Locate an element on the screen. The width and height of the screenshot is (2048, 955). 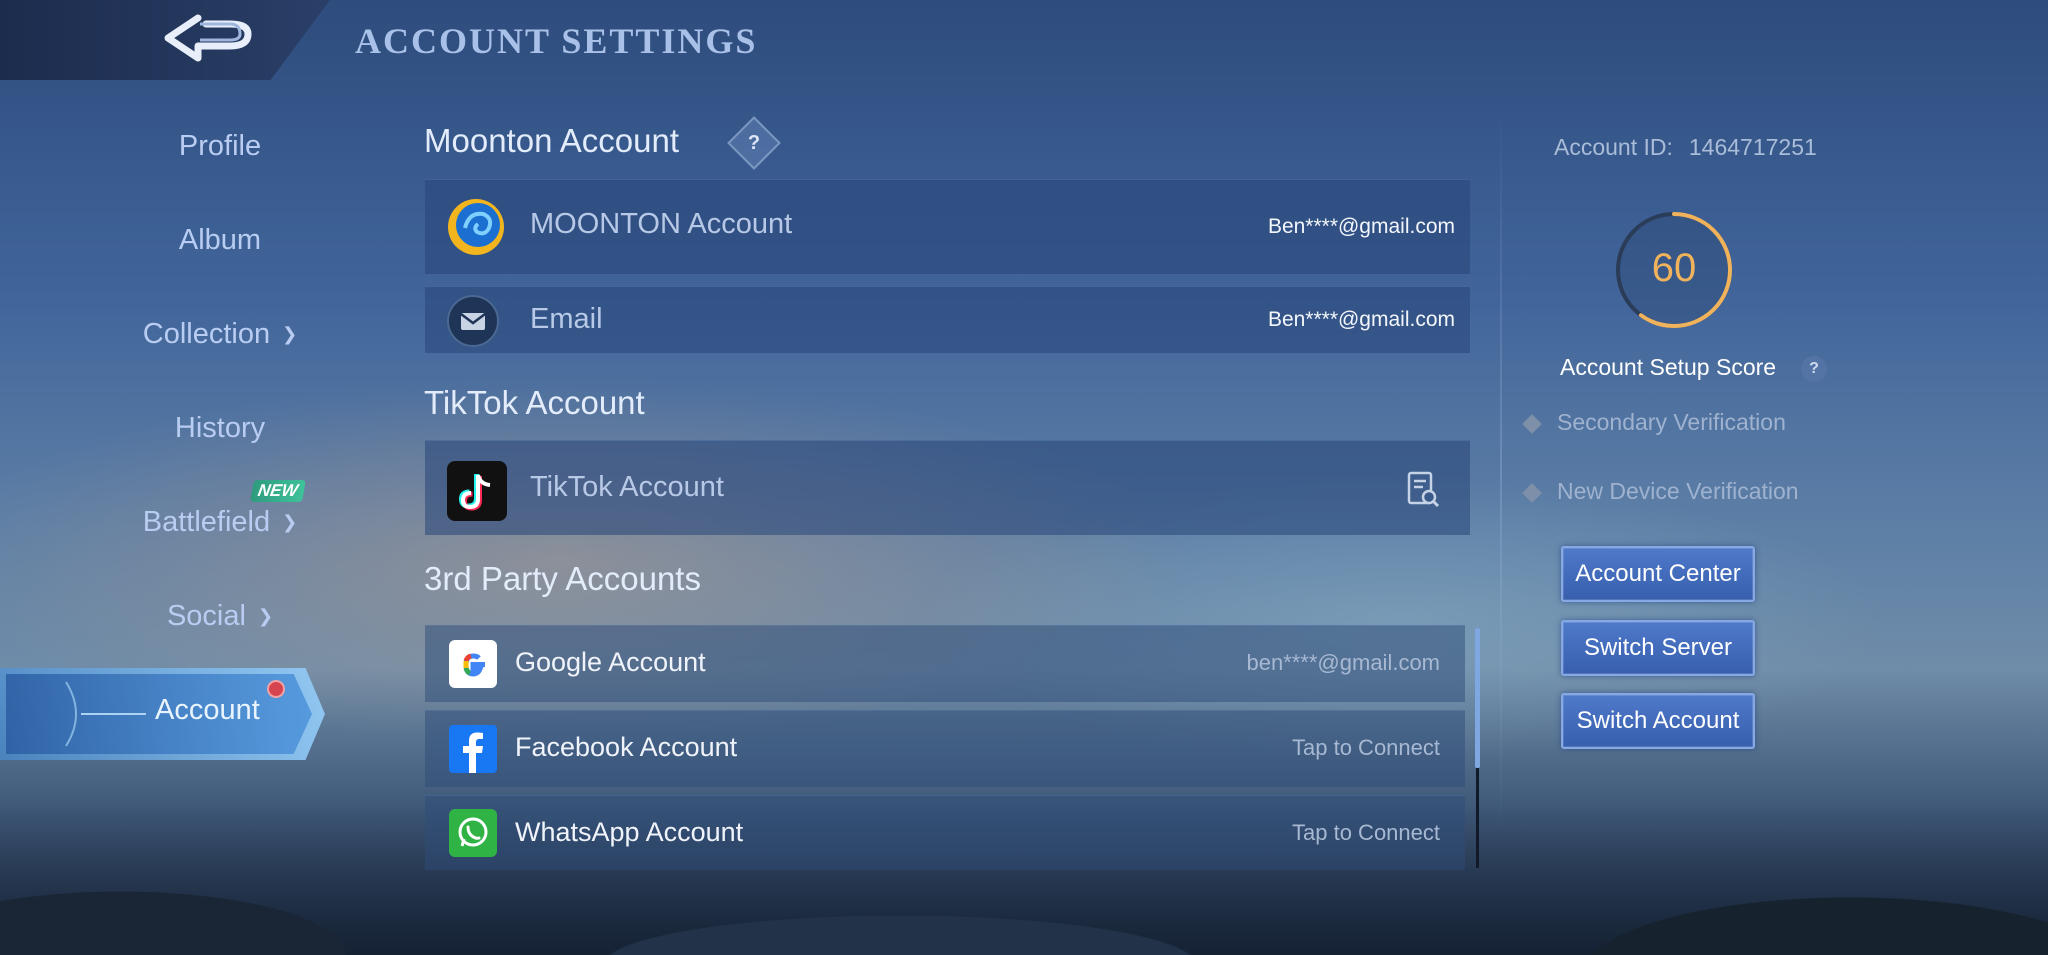
switch-account-button: Switch Account is located at coordinates (1658, 721).